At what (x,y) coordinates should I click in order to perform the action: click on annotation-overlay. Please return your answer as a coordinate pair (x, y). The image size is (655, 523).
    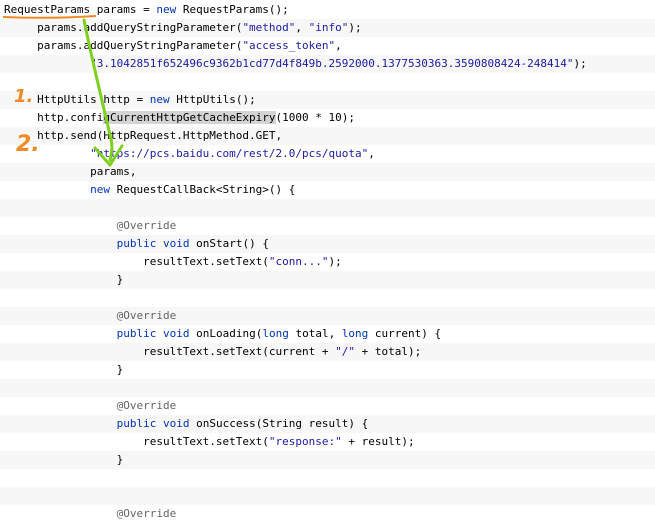
    Looking at the image, I should click on (63, 91).